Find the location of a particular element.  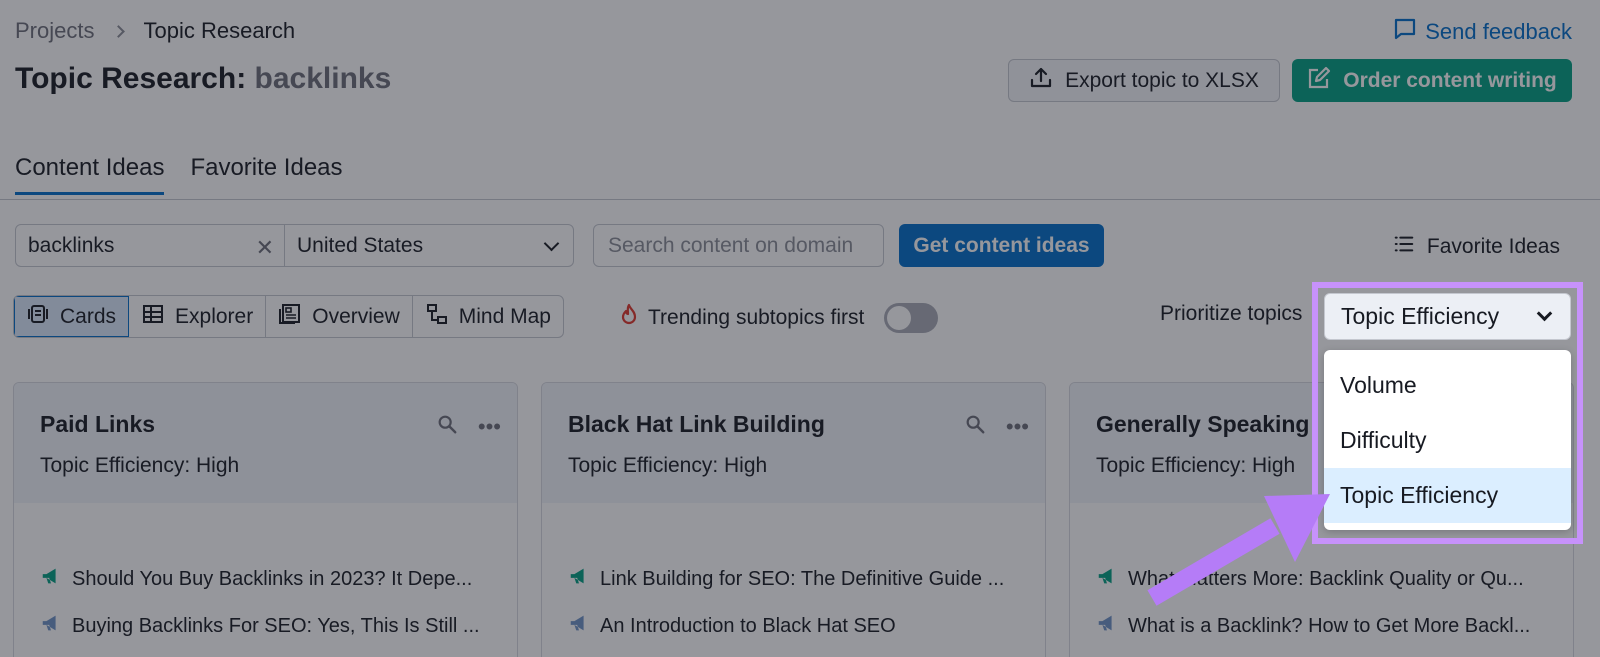

option-difficulty: Difficulty is located at coordinates (1447, 440).